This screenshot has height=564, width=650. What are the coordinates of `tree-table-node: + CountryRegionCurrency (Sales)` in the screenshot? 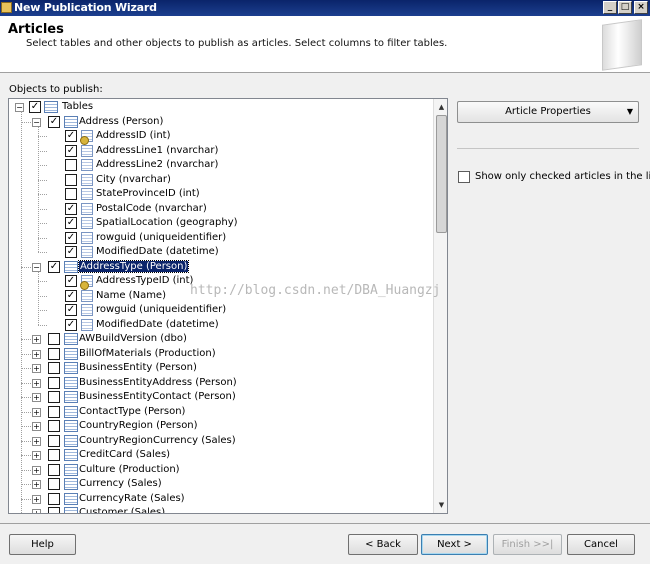 It's located at (221, 441).